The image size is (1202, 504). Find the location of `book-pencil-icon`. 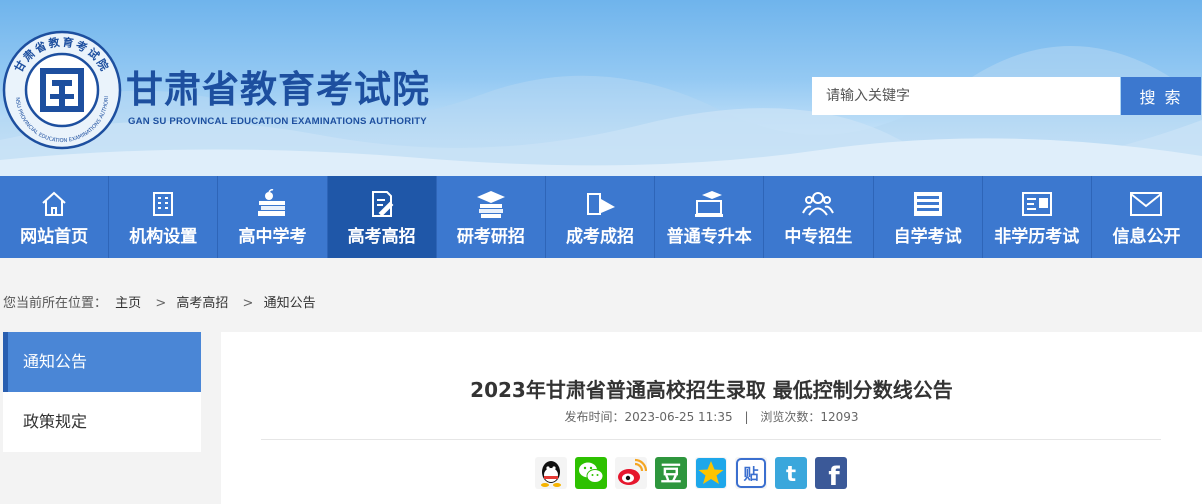

book-pencil-icon is located at coordinates (601, 204).